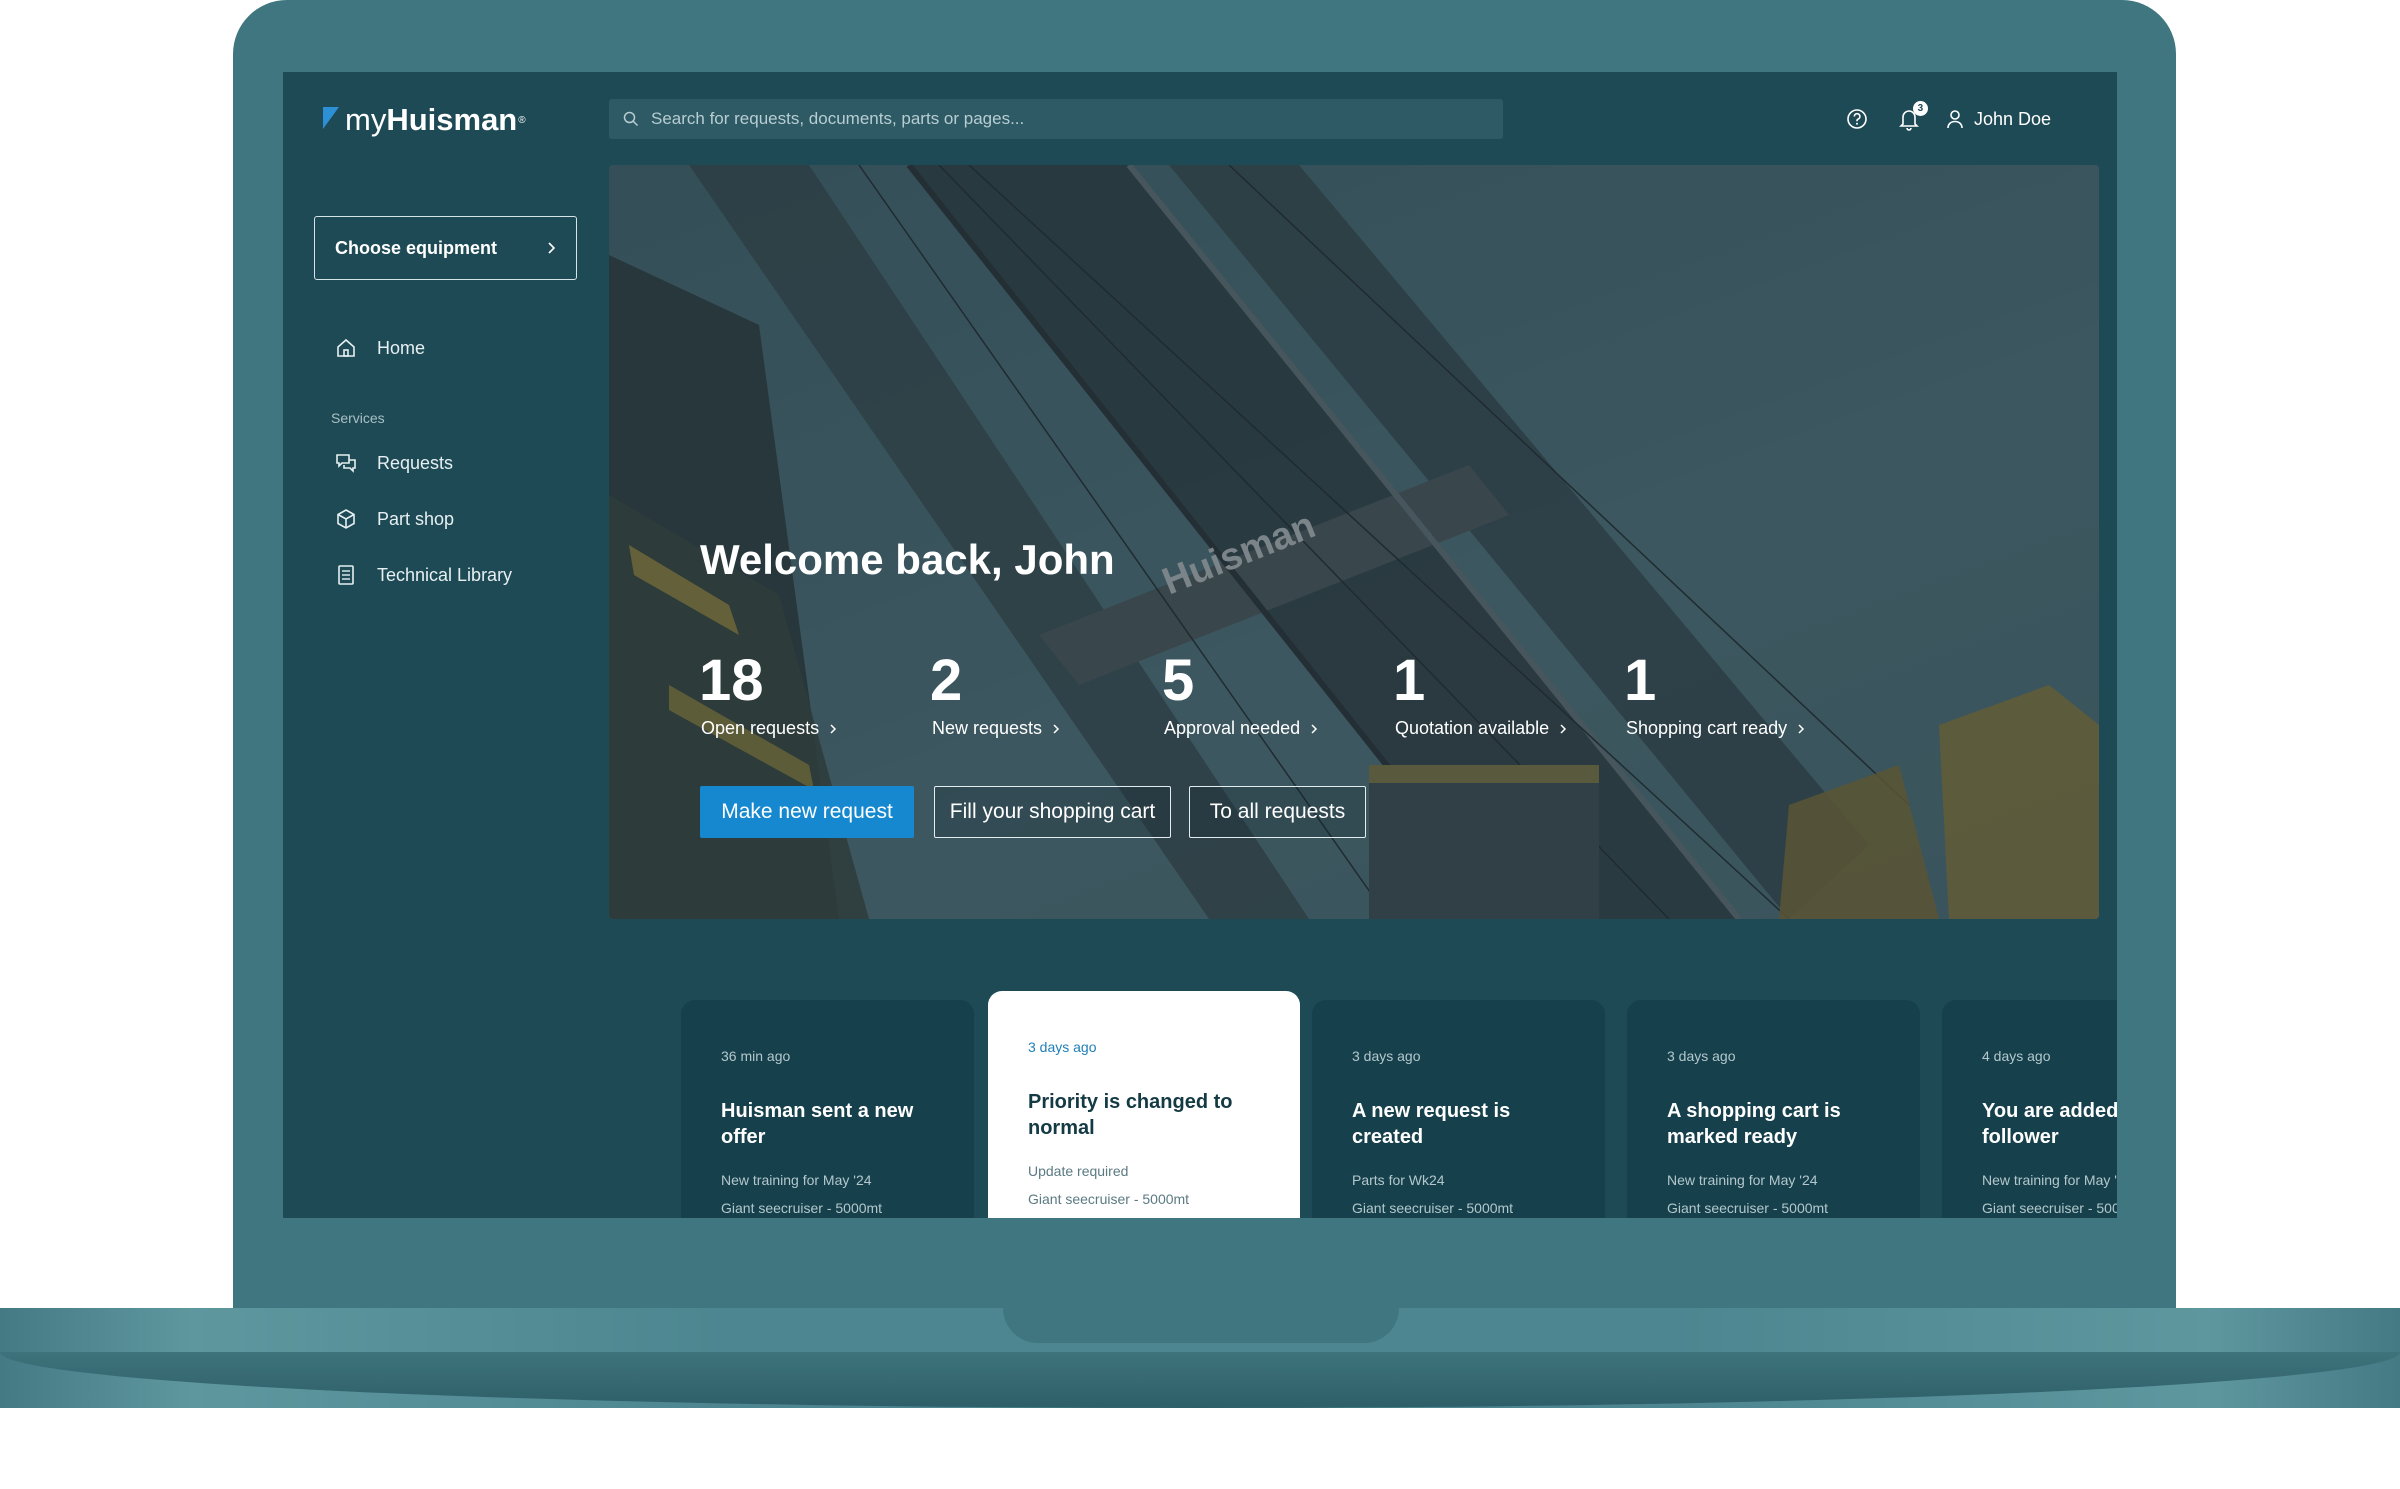 This screenshot has height=1489, width=2400. Describe the element at coordinates (987, 728) in the screenshot. I see `stat-label: New requests` at that location.